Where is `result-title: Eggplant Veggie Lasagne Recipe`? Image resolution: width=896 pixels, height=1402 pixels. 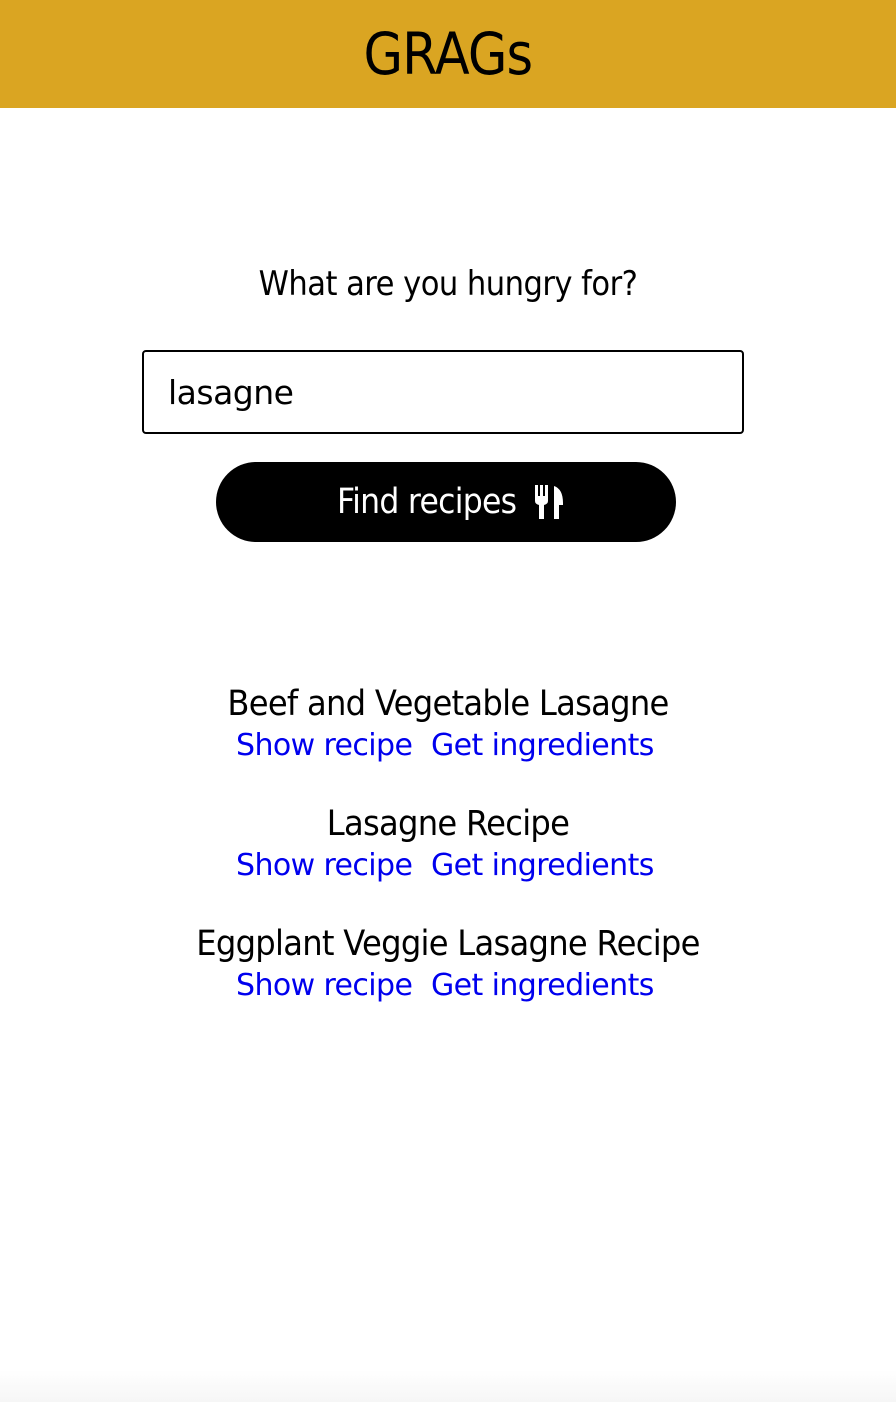 result-title: Eggplant Veggie Lasagne Recipe is located at coordinates (448, 944).